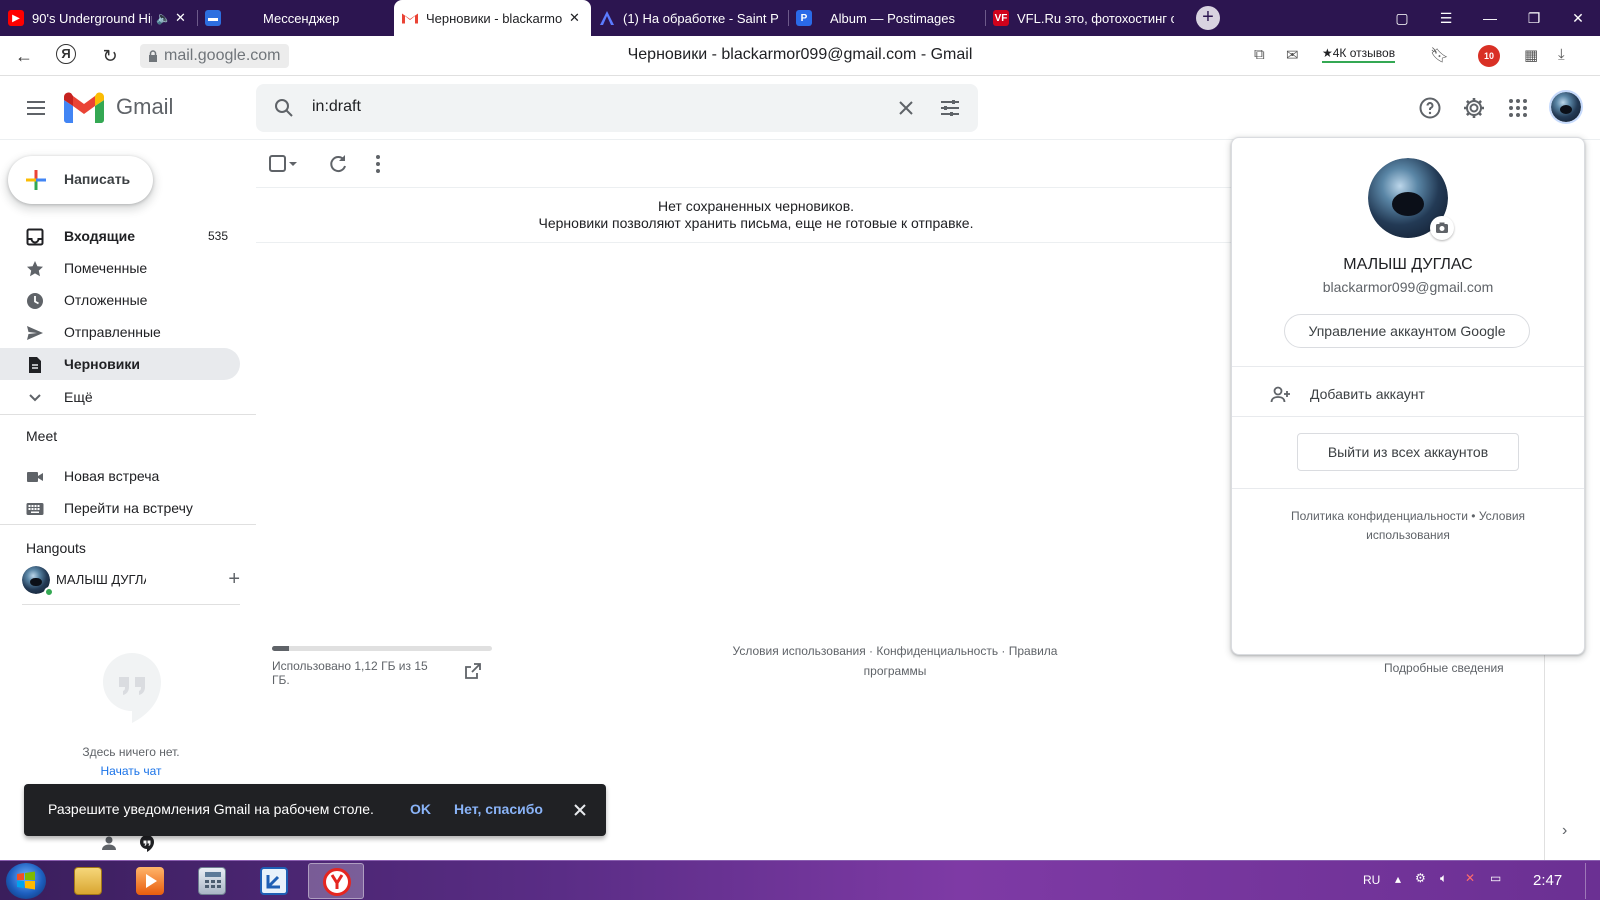 The width and height of the screenshot is (1600, 900). What do you see at coordinates (150, 881) in the screenshot?
I see `taskbar-media-player` at bounding box center [150, 881].